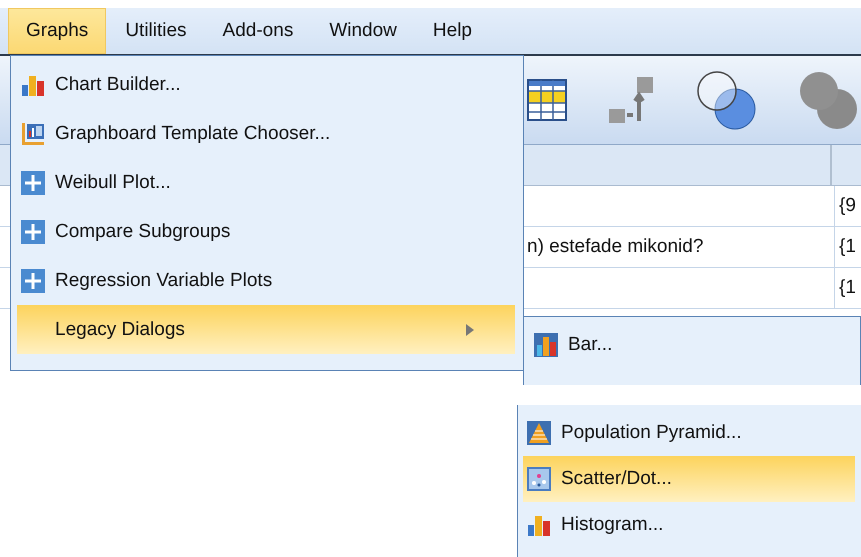  I want to click on menu-bar-item: Add-ons, so click(258, 31).